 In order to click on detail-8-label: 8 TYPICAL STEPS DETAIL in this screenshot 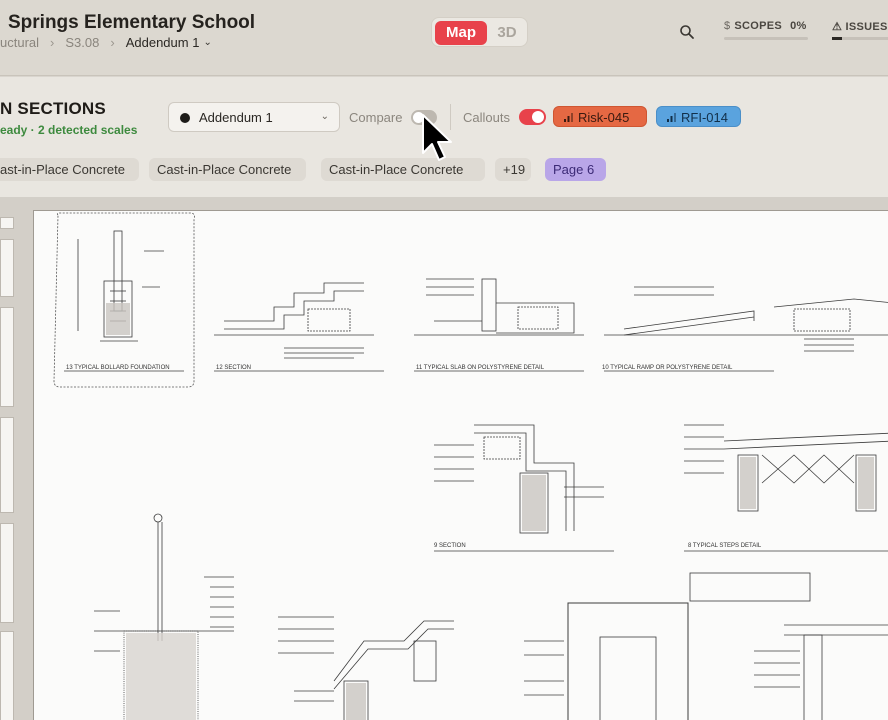, I will do `click(725, 546)`.